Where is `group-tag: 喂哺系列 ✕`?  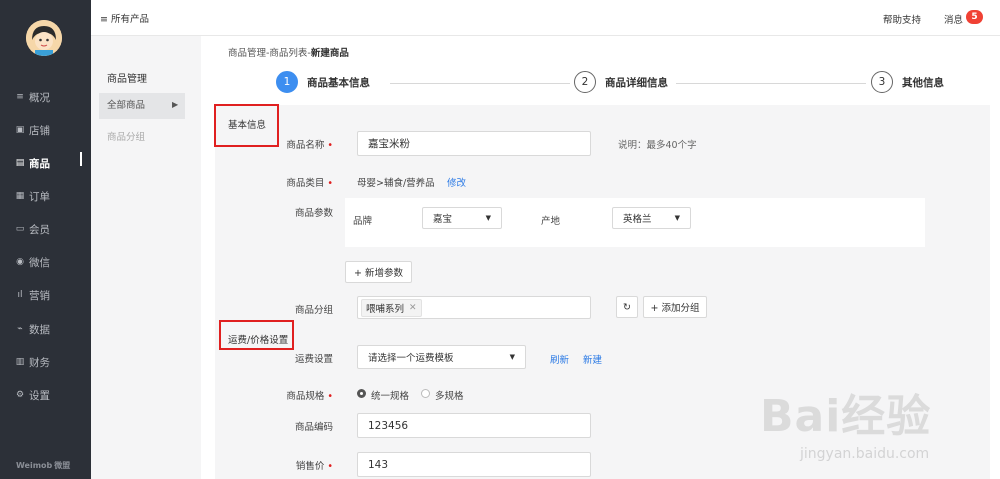 group-tag: 喂哺系列 ✕ is located at coordinates (391, 307).